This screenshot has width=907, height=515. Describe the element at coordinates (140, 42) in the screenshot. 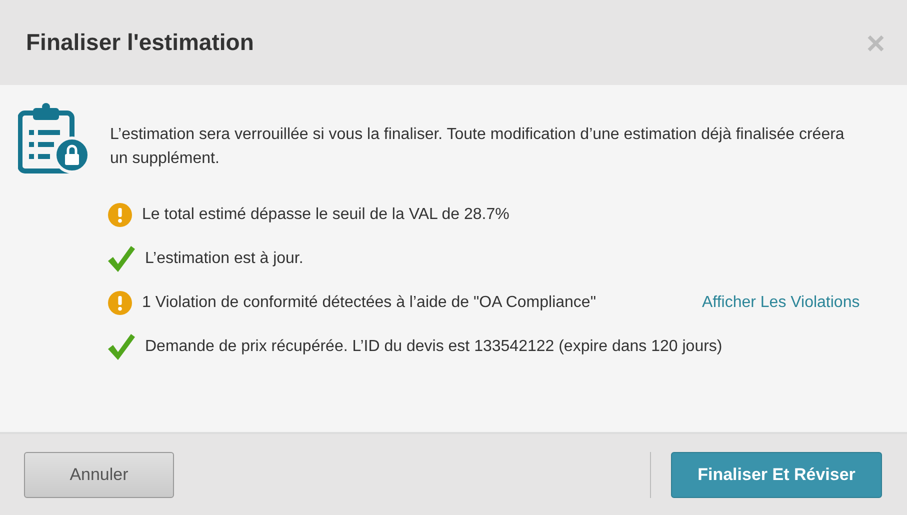

I see `dialog-title: Finaliser l'estimation` at that location.